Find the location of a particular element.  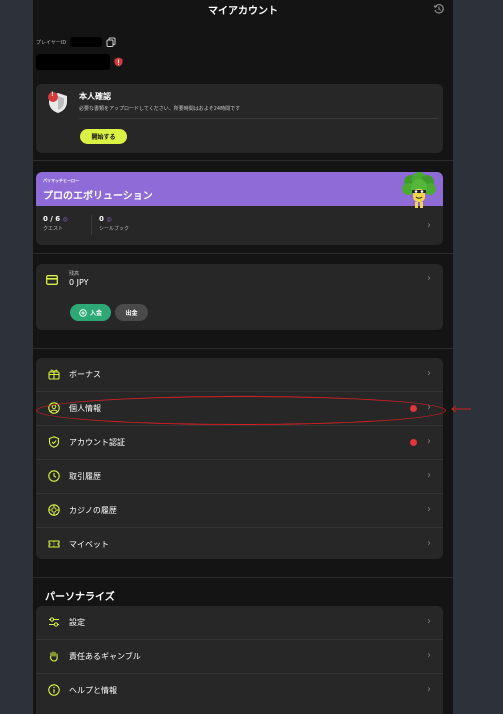

menu-item-help-info: ヘルプと情報 › is located at coordinates (239, 690).